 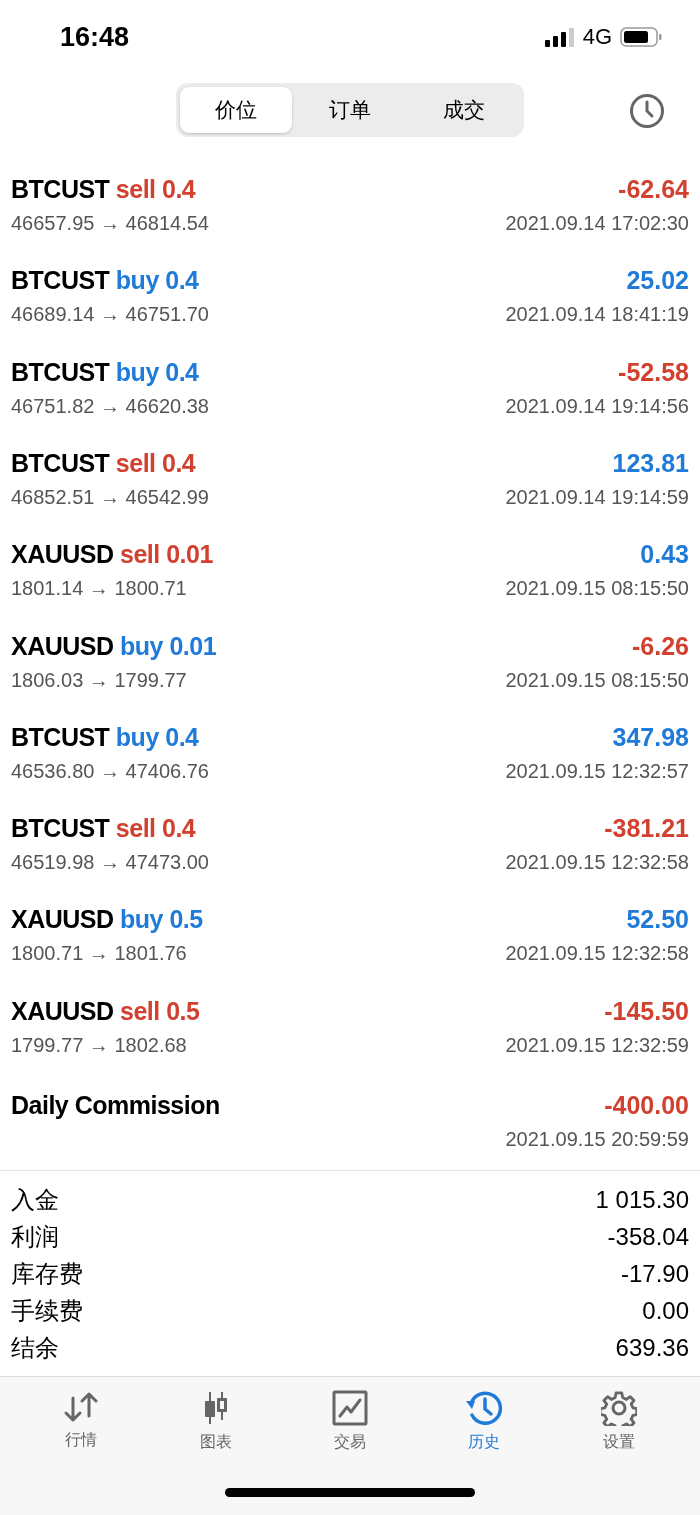 What do you see at coordinates (105, 1011) in the screenshot?
I see `deal-title: XAUUSD sell 0.5` at bounding box center [105, 1011].